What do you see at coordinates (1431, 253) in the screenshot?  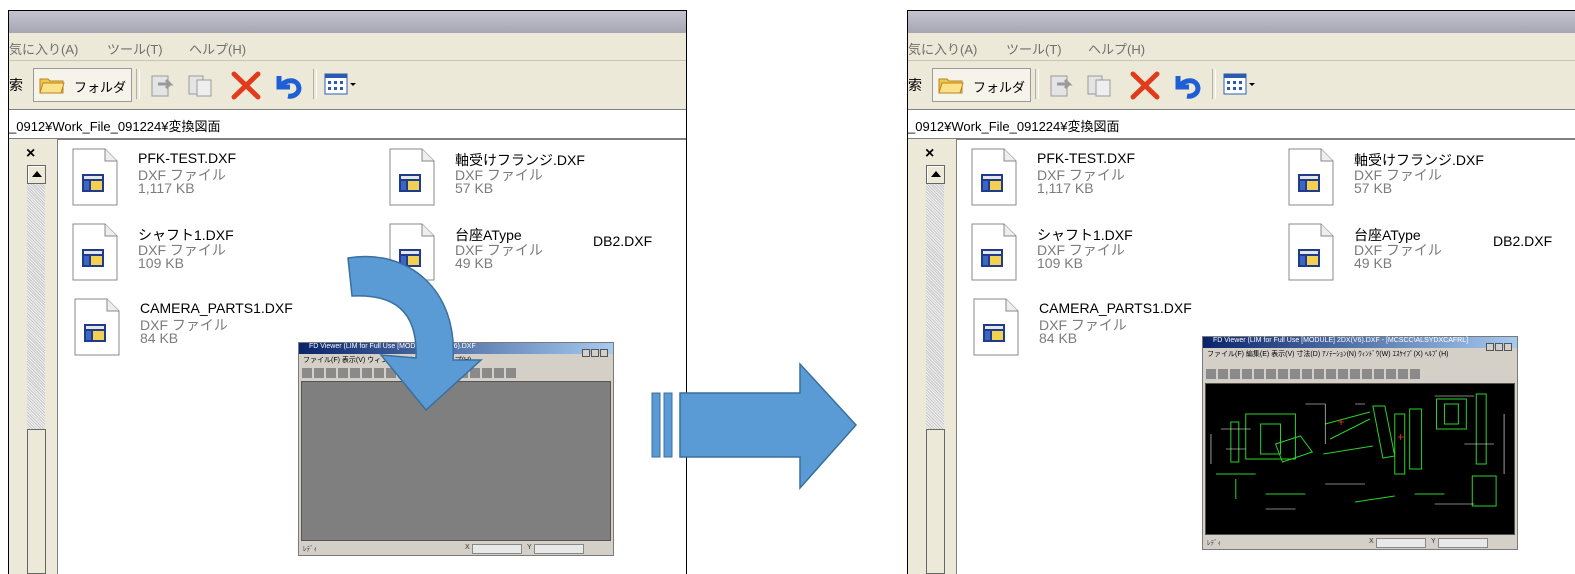 I see `file-item: 台座AType DXF ファイル 49 KB` at bounding box center [1431, 253].